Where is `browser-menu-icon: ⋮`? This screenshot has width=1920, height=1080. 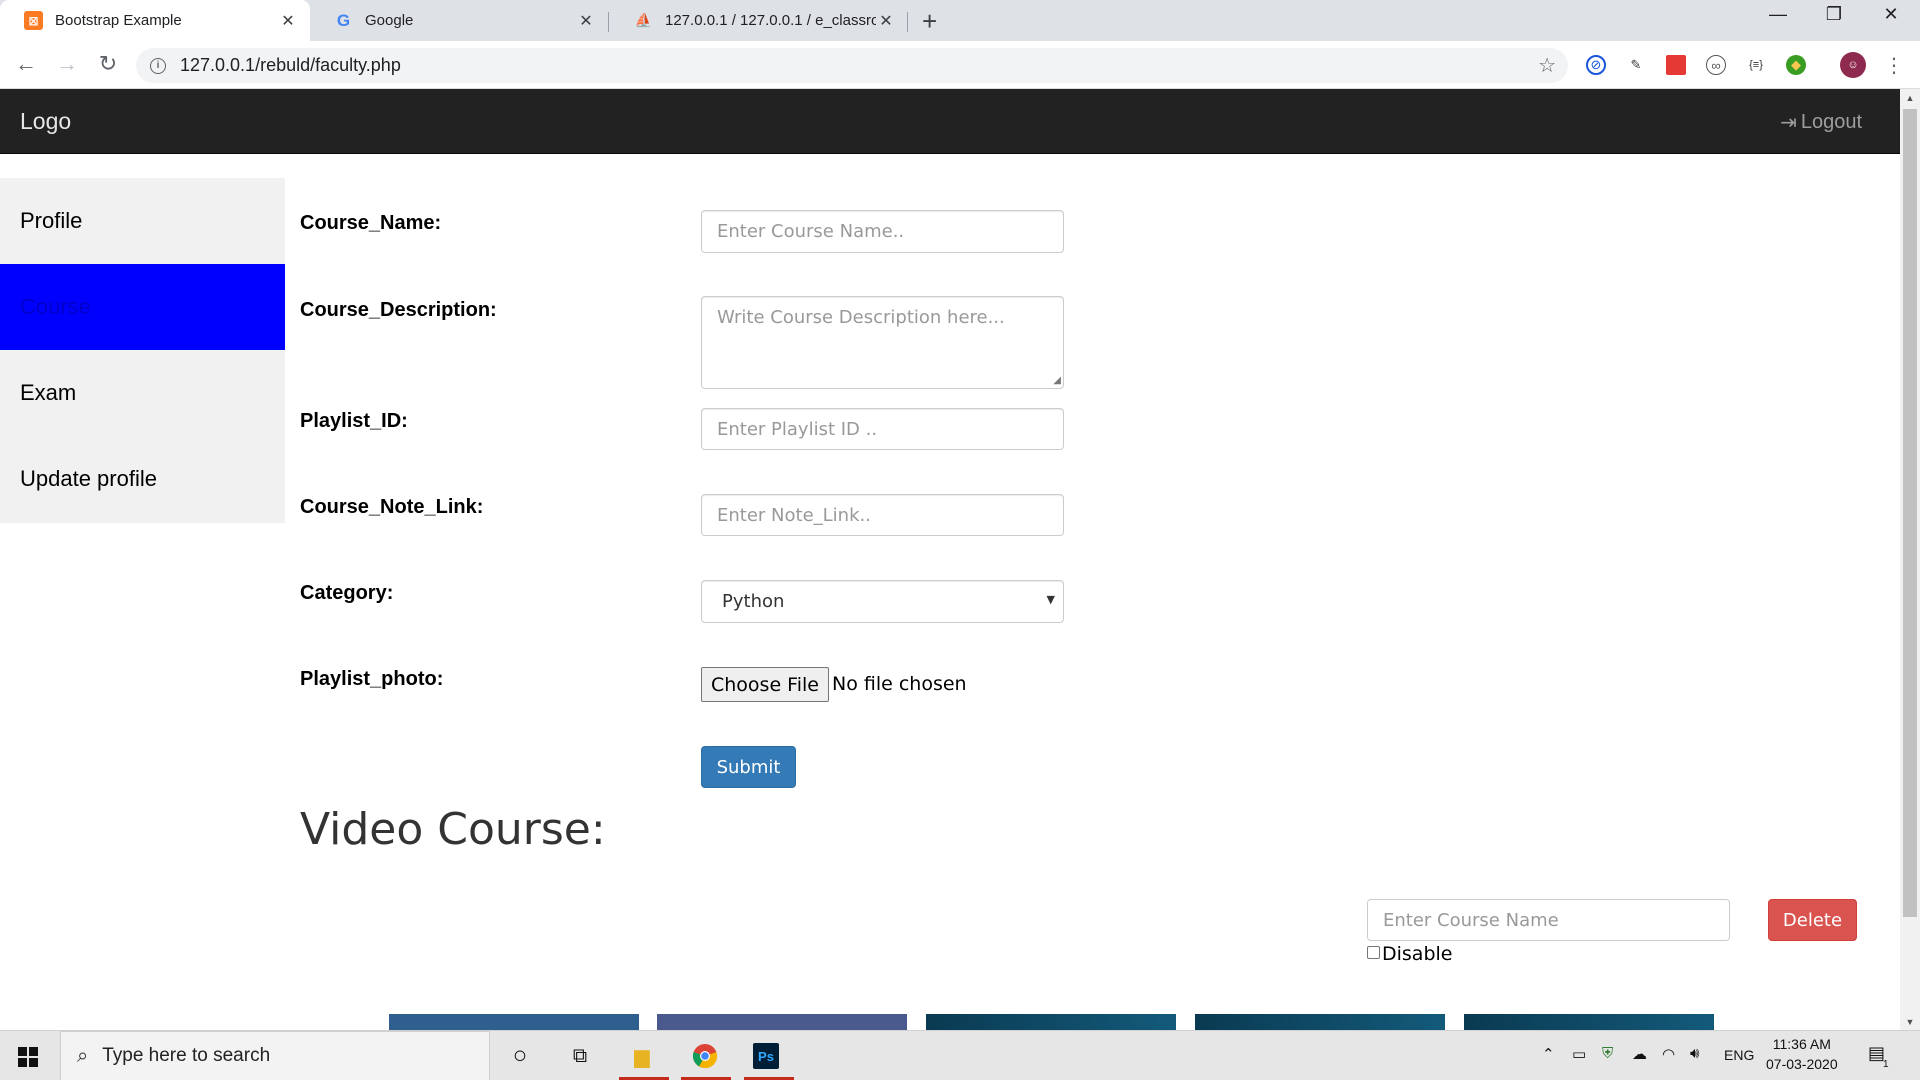 browser-menu-icon: ⋮ is located at coordinates (1894, 66).